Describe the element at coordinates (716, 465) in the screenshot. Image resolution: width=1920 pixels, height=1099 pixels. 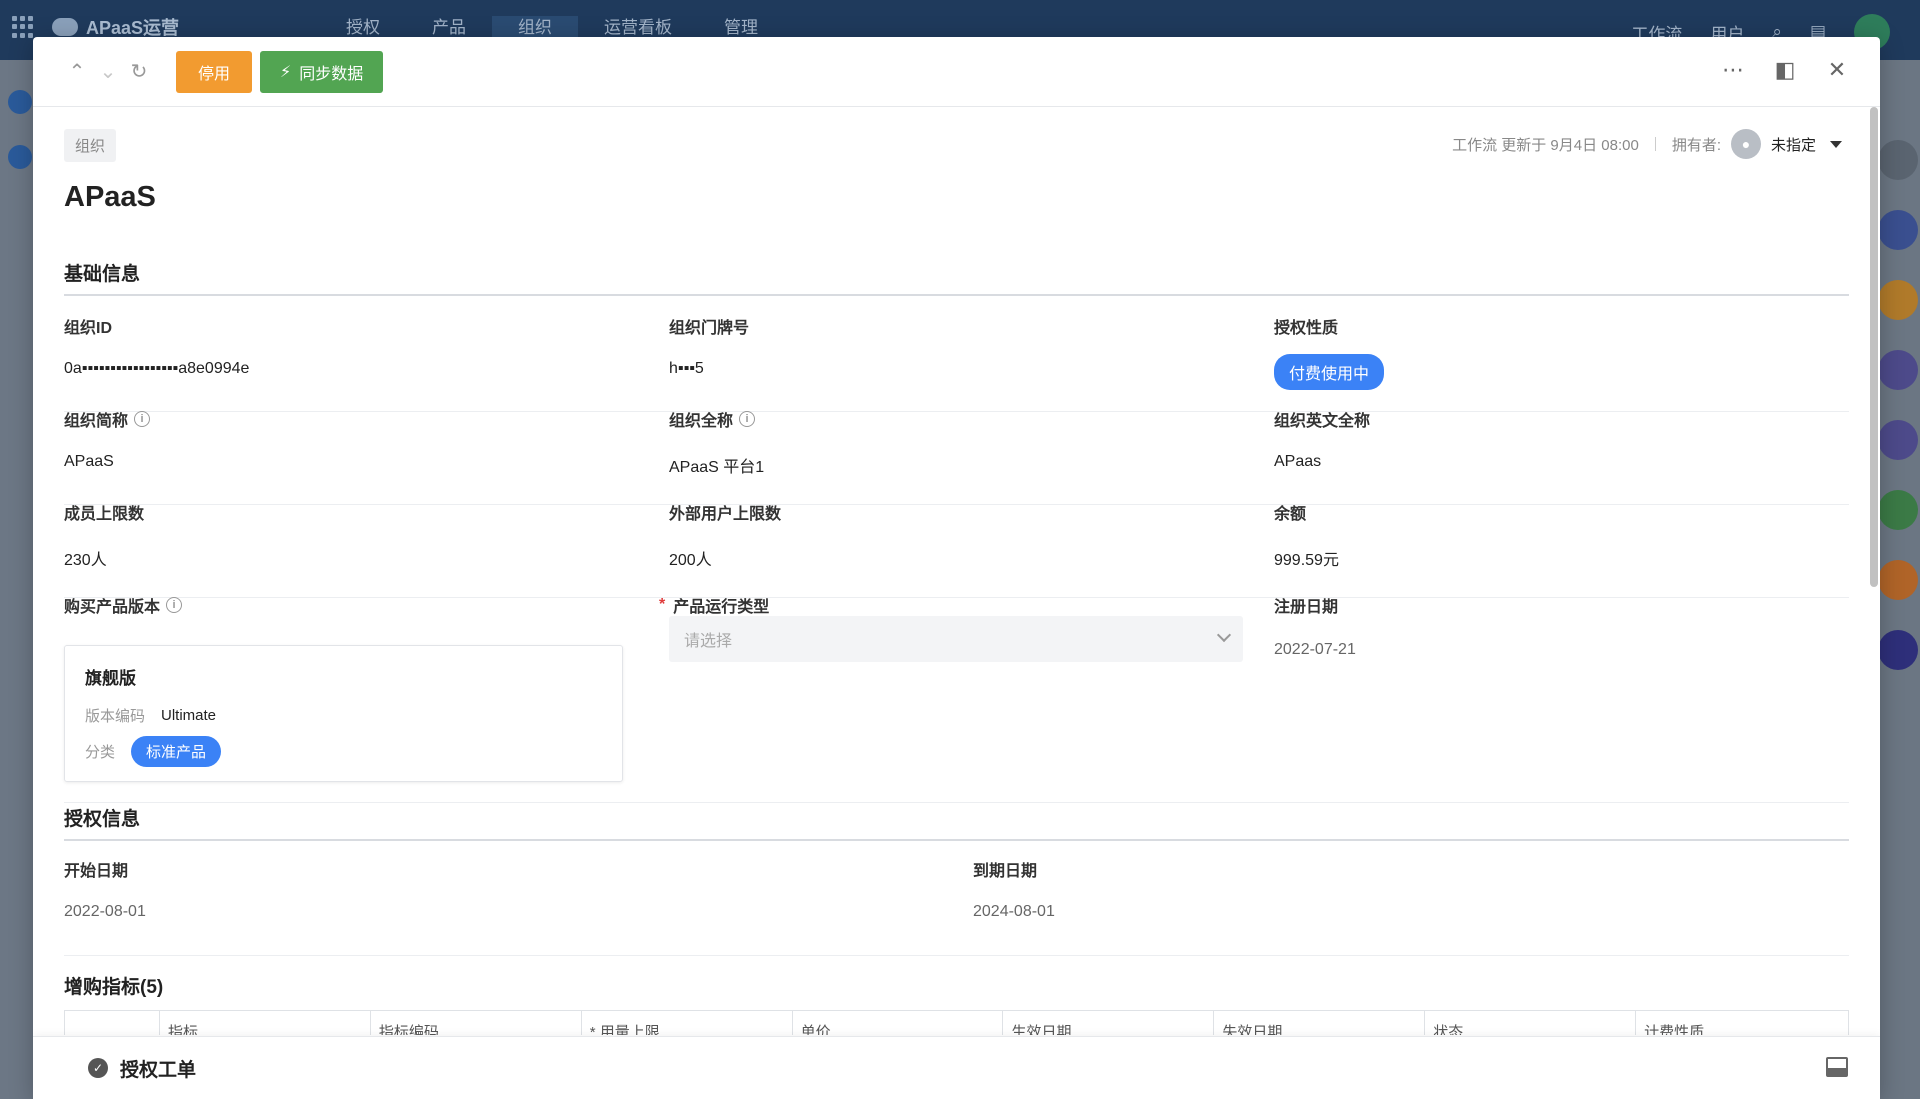
I see `field-value: APaaS 平台1` at that location.